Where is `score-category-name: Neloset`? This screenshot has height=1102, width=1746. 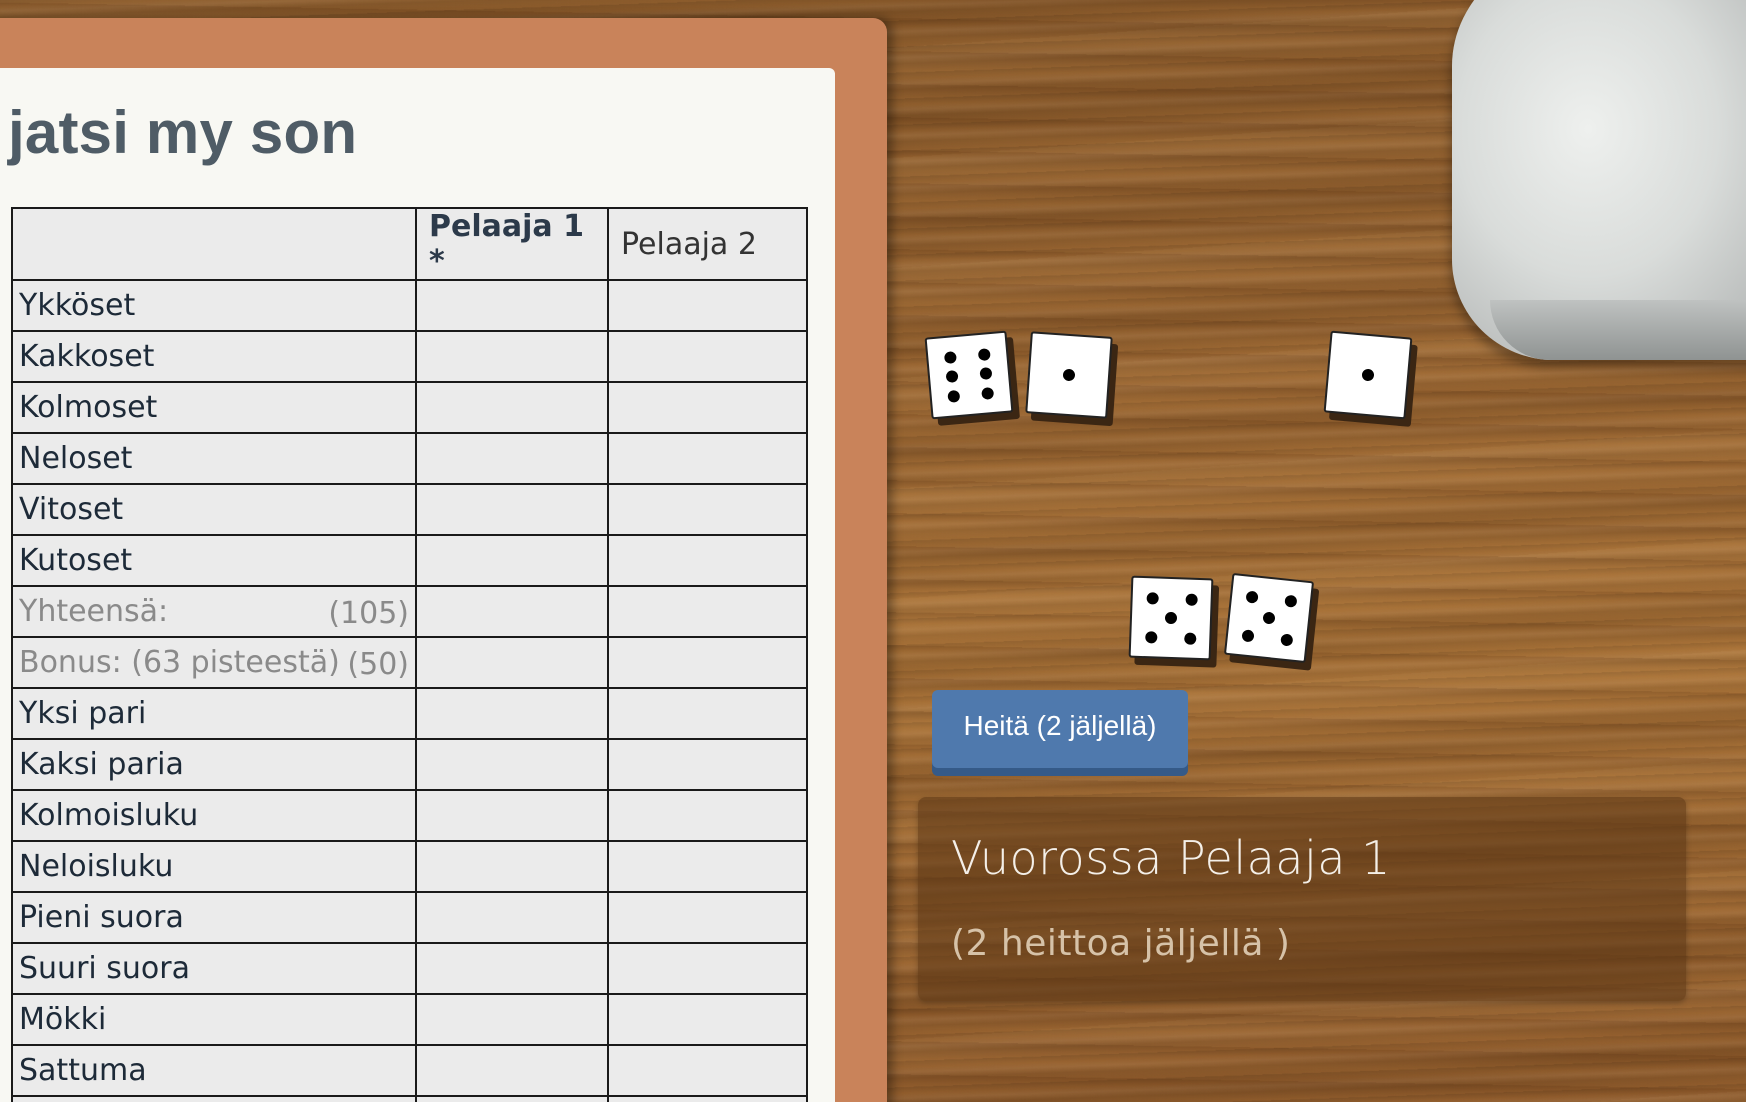
score-category-name: Neloset is located at coordinates (76, 458).